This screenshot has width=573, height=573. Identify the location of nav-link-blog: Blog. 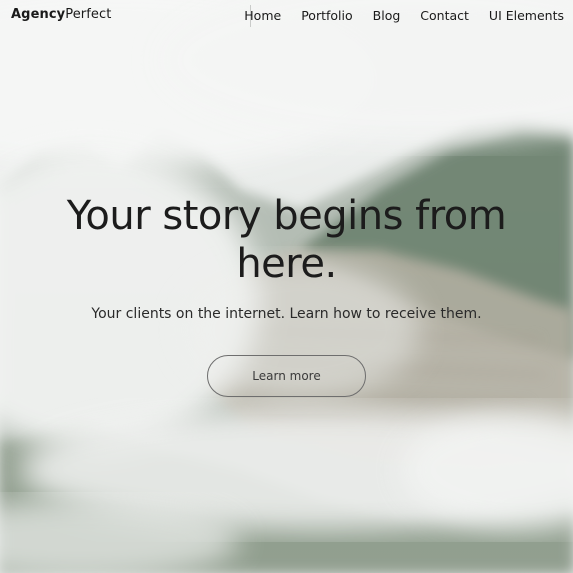
(387, 15).